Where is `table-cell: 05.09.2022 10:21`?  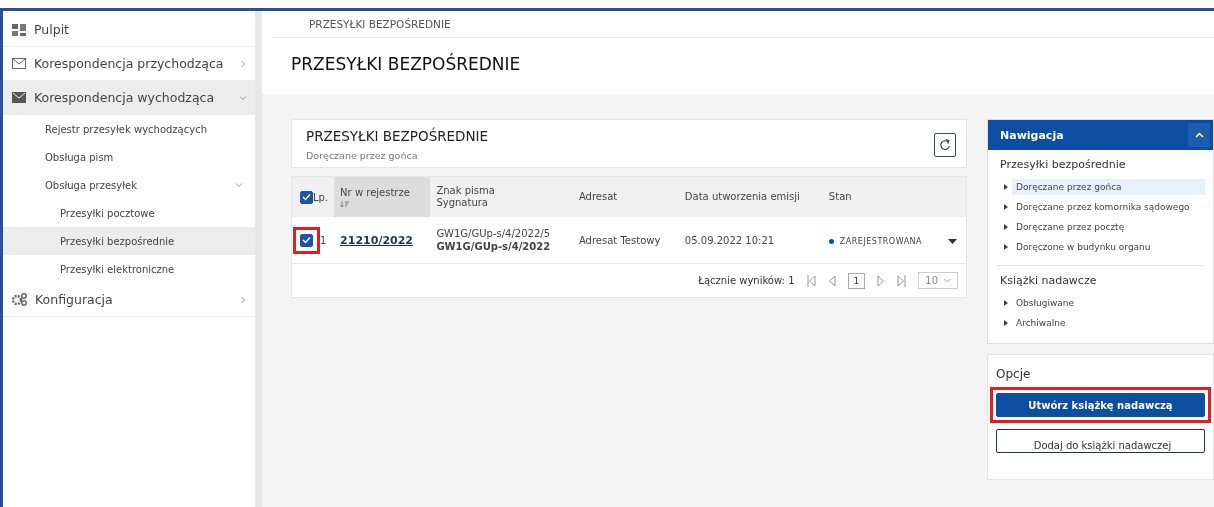 table-cell: 05.09.2022 10:21 is located at coordinates (729, 240).